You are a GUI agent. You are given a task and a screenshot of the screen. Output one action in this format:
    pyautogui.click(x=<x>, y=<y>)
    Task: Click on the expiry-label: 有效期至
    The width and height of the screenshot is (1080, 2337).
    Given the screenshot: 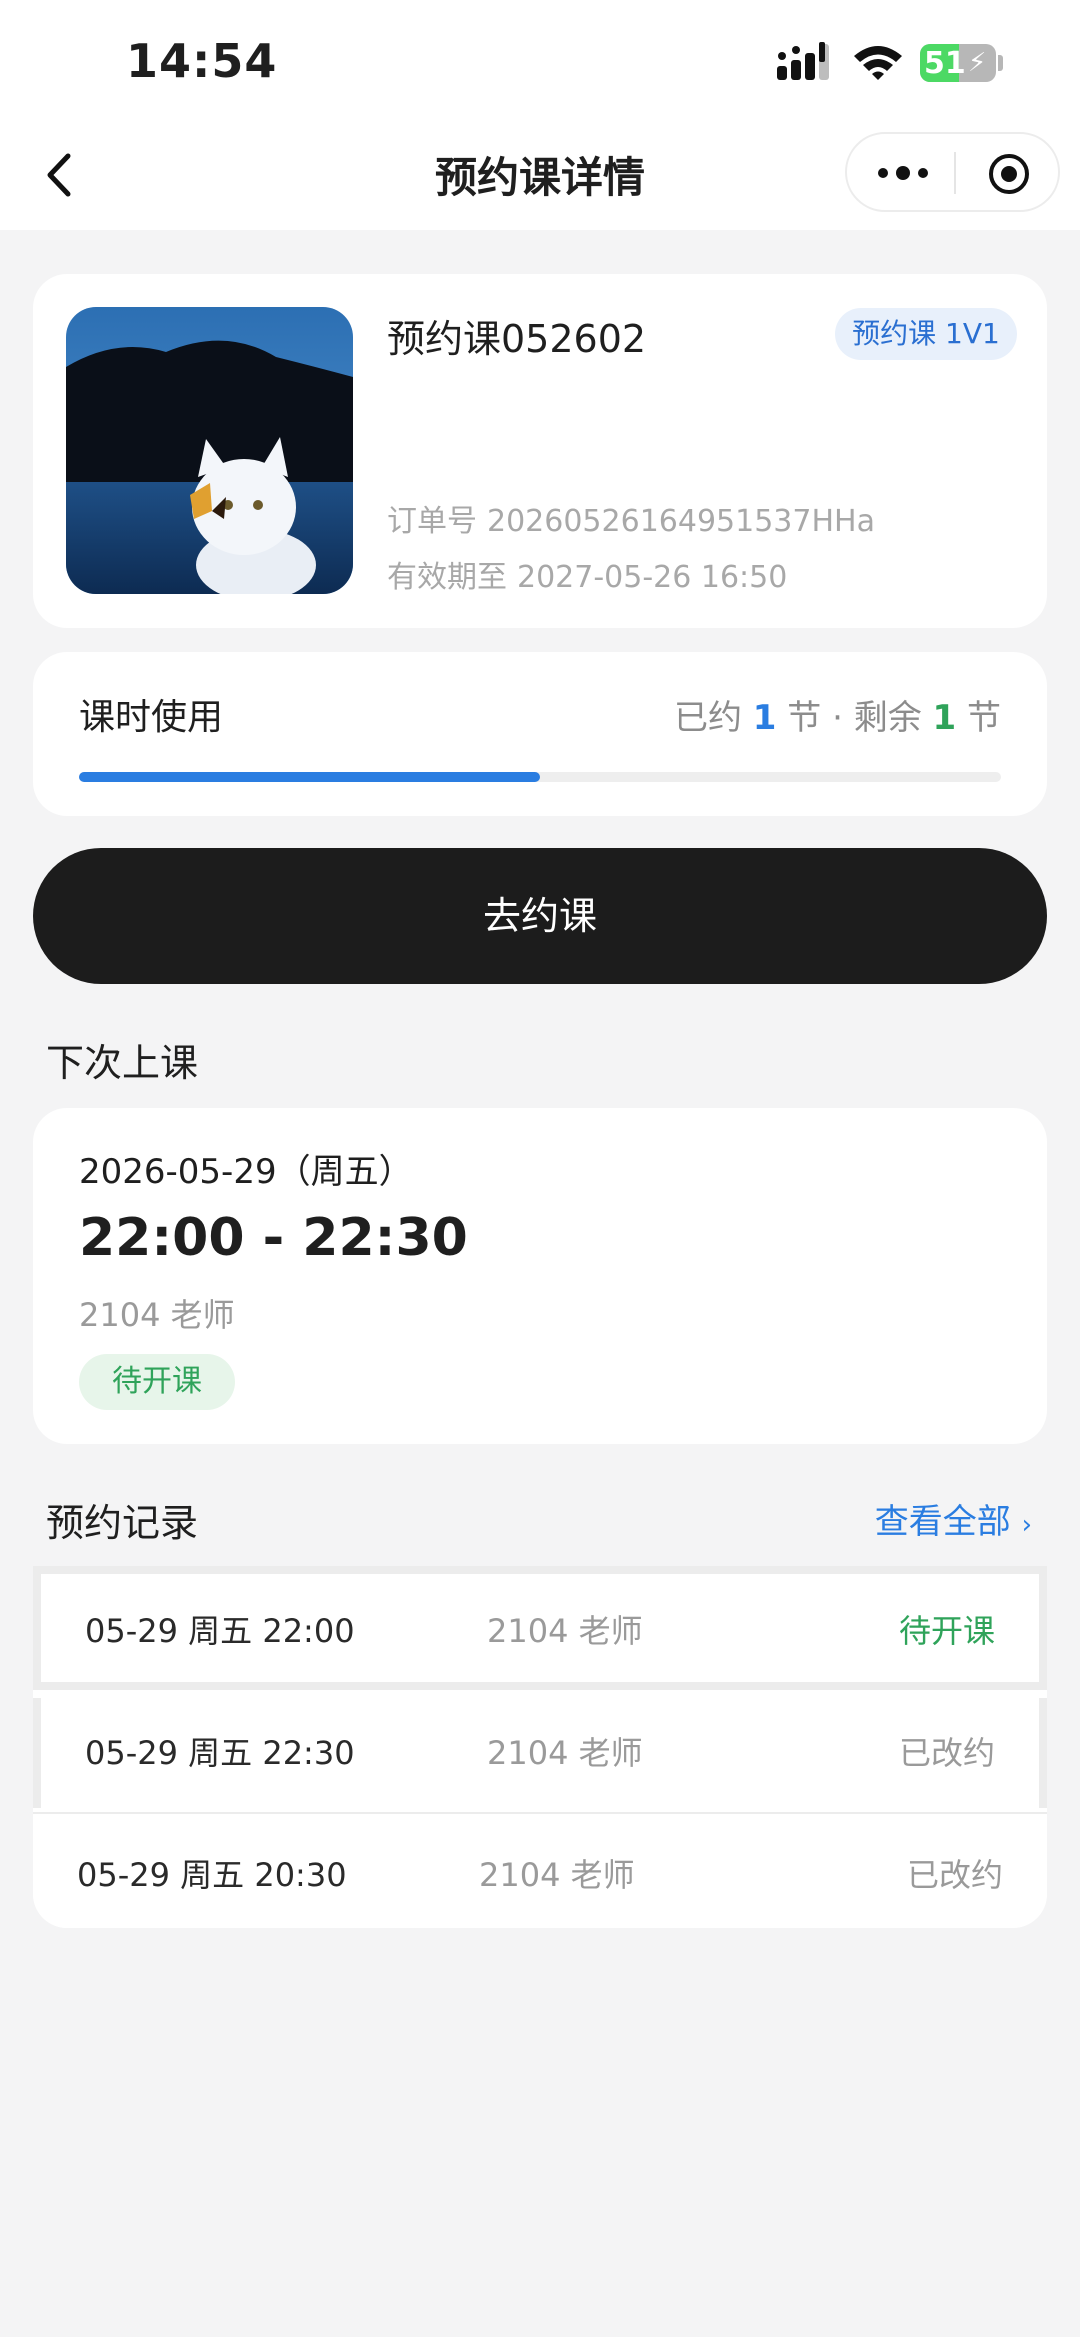 What is the action you would take?
    pyautogui.click(x=447, y=577)
    